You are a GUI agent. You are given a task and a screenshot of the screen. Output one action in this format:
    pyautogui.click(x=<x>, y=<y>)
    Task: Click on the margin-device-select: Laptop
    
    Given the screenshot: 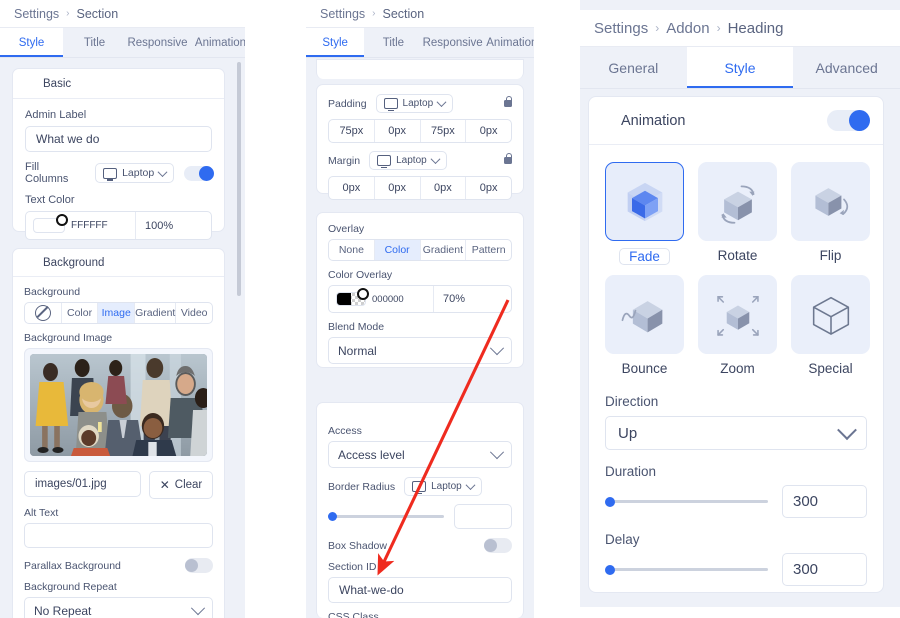 What is the action you would take?
    pyautogui.click(x=408, y=160)
    